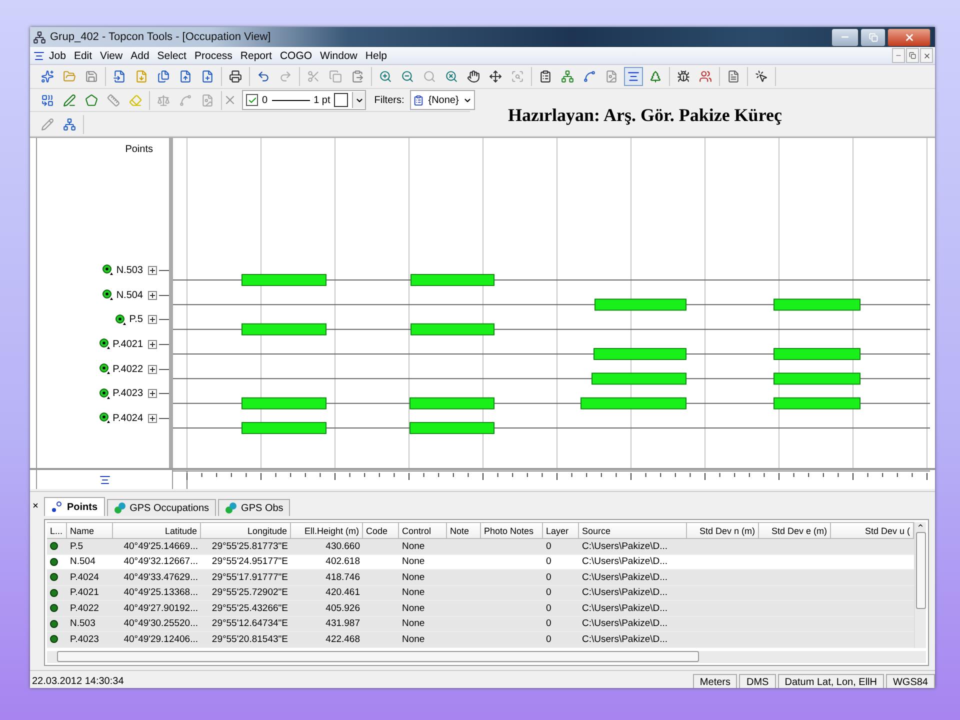 This screenshot has width=960, height=720. What do you see at coordinates (127, 344) in the screenshot?
I see `point-label: P.4021` at bounding box center [127, 344].